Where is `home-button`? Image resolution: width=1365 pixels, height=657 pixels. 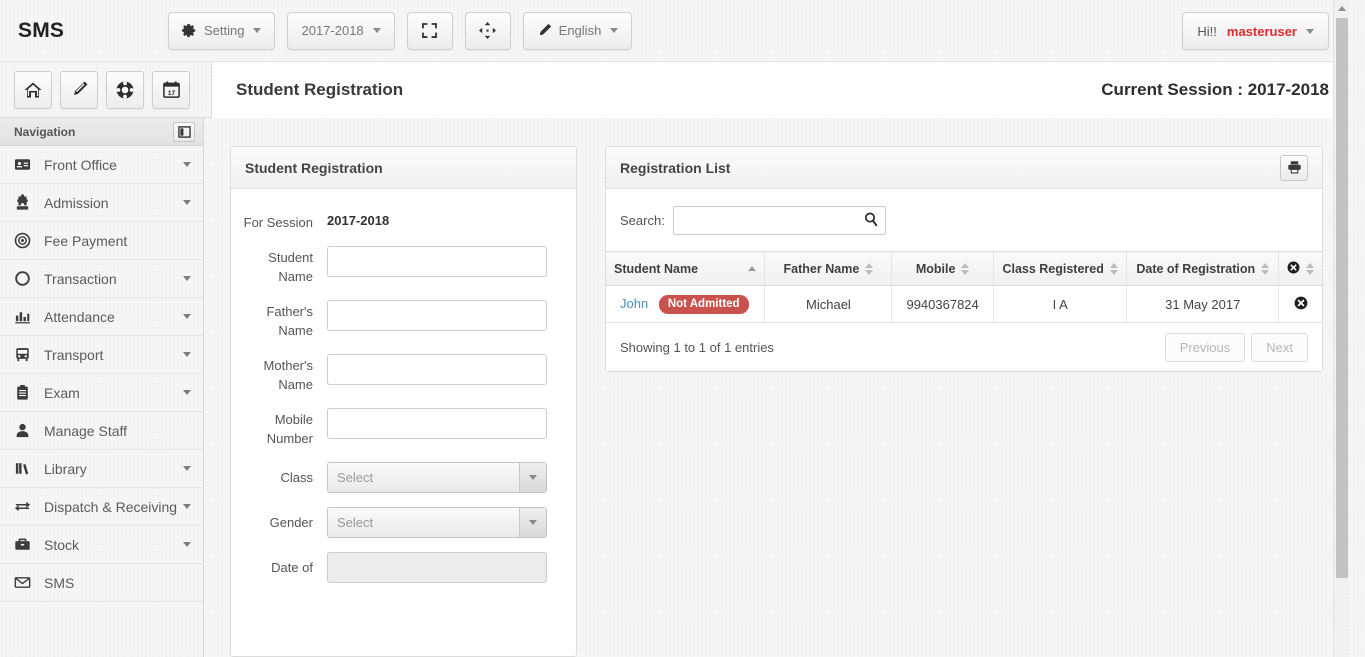
home-button is located at coordinates (33, 89).